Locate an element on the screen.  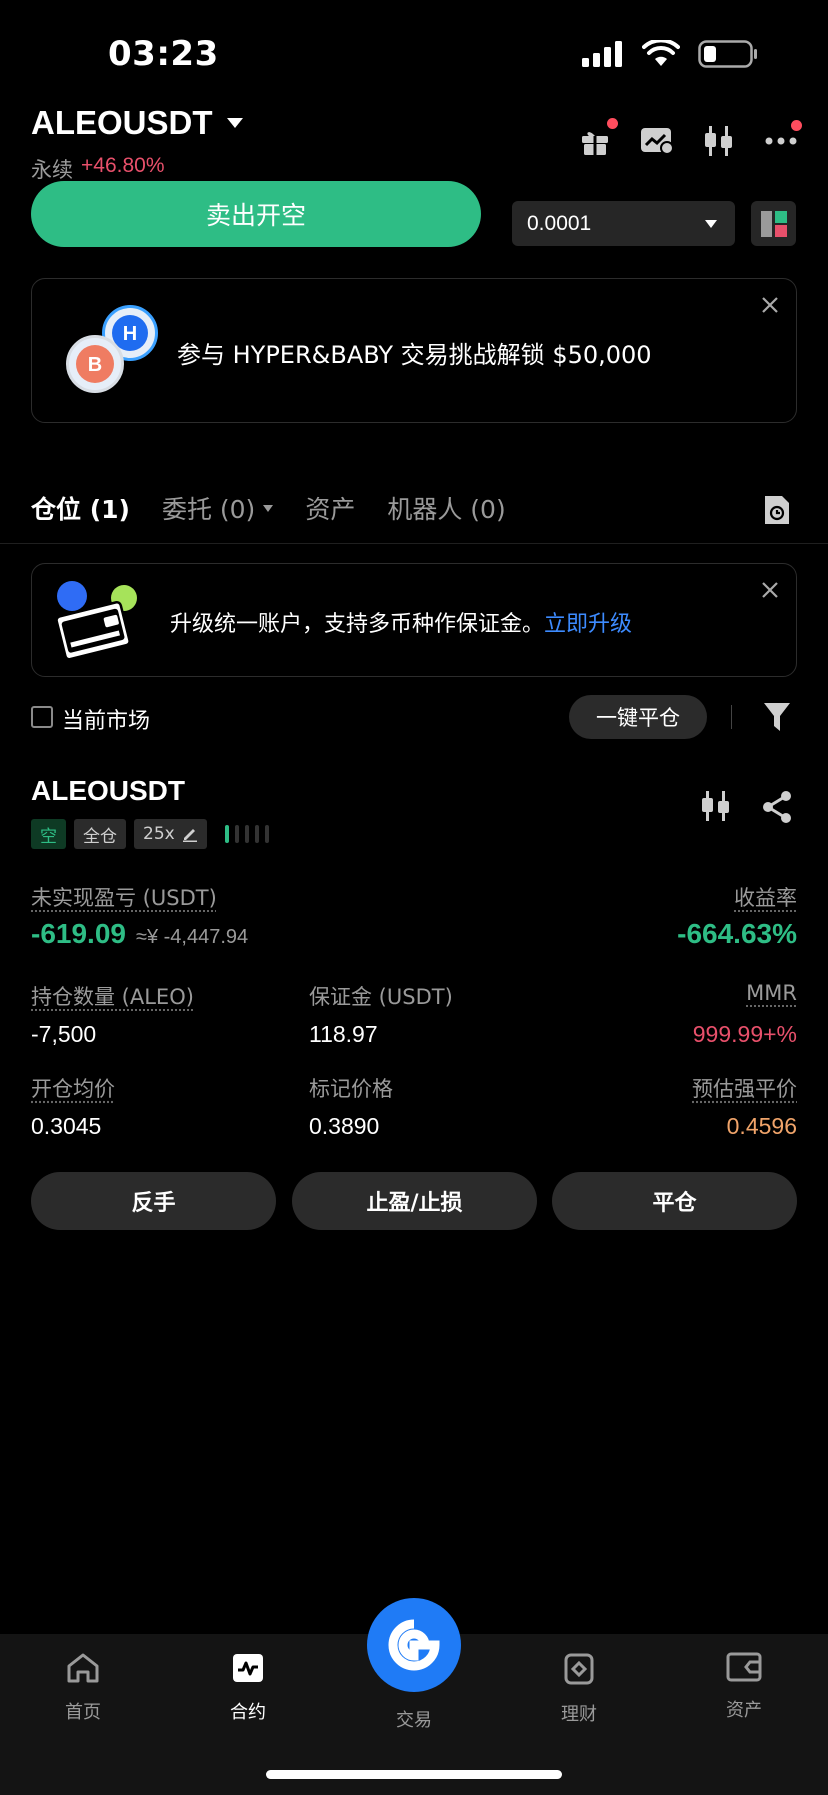
nav-label: 首页 is located at coordinates (83, 1712).